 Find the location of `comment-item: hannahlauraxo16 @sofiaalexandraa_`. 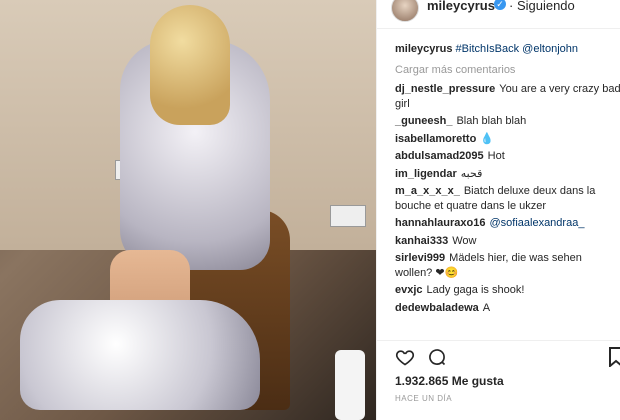

comment-item: hannahlauraxo16 @sofiaalexandraa_ is located at coordinates (507, 223).